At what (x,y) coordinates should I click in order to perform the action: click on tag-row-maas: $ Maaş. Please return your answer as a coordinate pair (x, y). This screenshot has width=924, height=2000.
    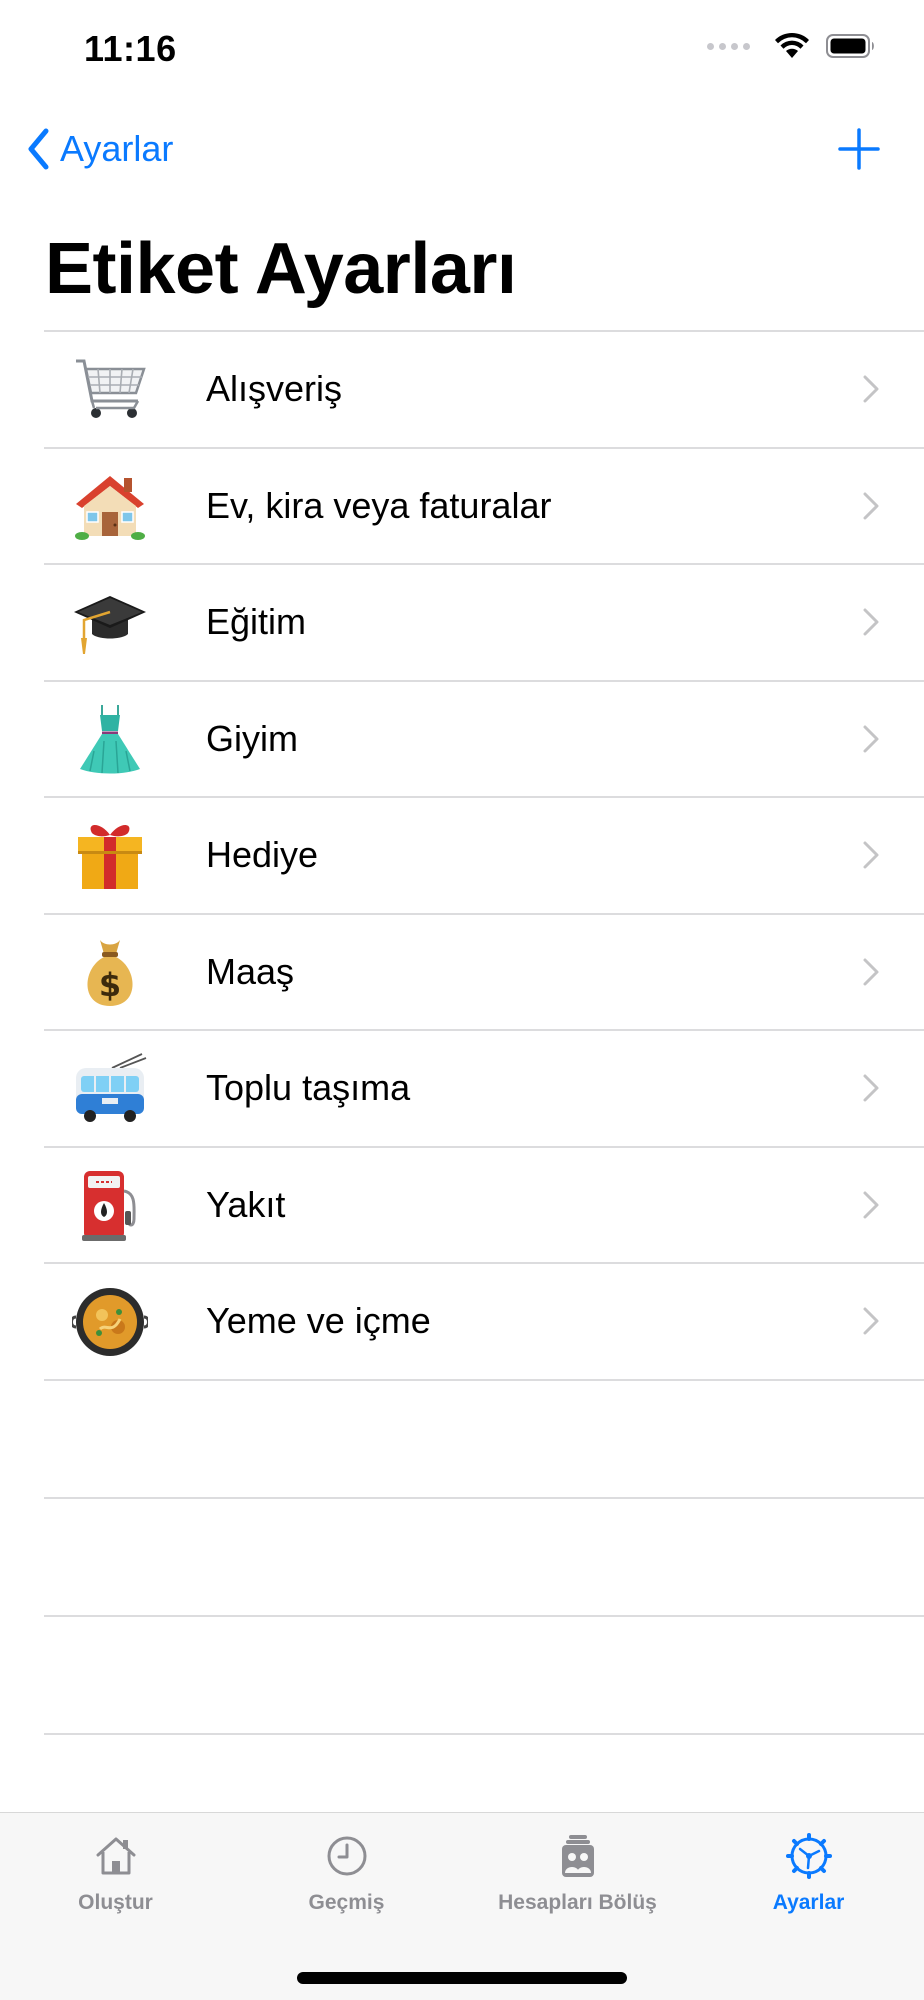
    Looking at the image, I should click on (484, 973).